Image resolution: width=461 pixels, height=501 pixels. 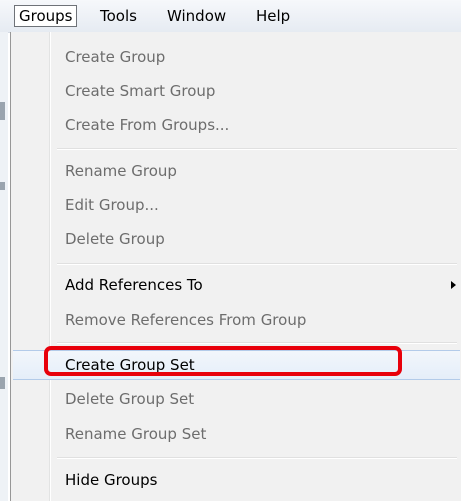 What do you see at coordinates (115, 57) in the screenshot?
I see `menu-item-label: Create Group` at bounding box center [115, 57].